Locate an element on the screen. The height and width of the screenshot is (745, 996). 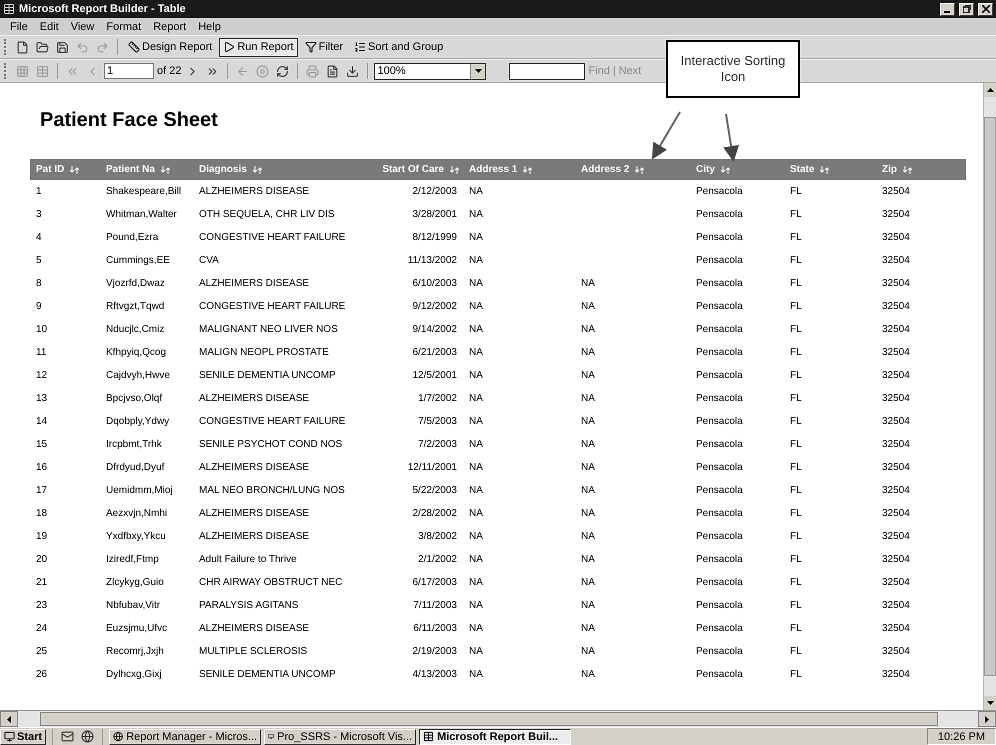
toolbar-button: Filter is located at coordinates (324, 47).